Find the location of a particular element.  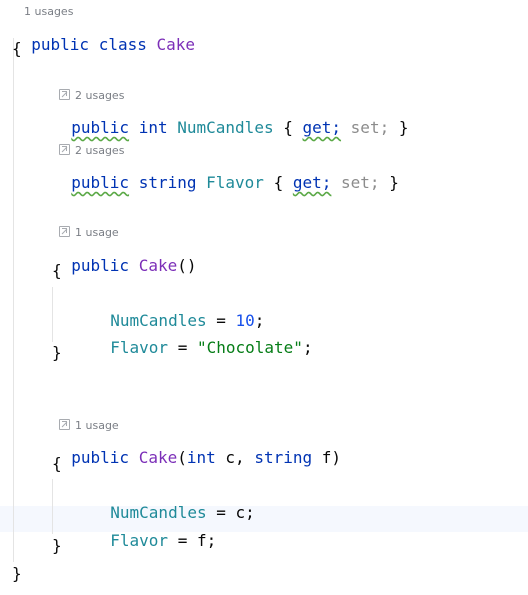

class-name: Cake is located at coordinates (176, 44).